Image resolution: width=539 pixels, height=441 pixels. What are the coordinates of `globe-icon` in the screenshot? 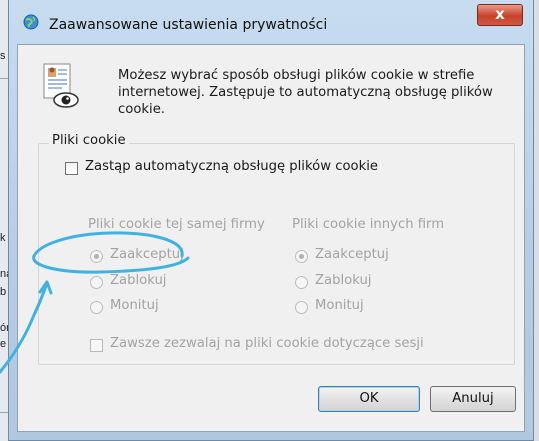 It's located at (31, 22).